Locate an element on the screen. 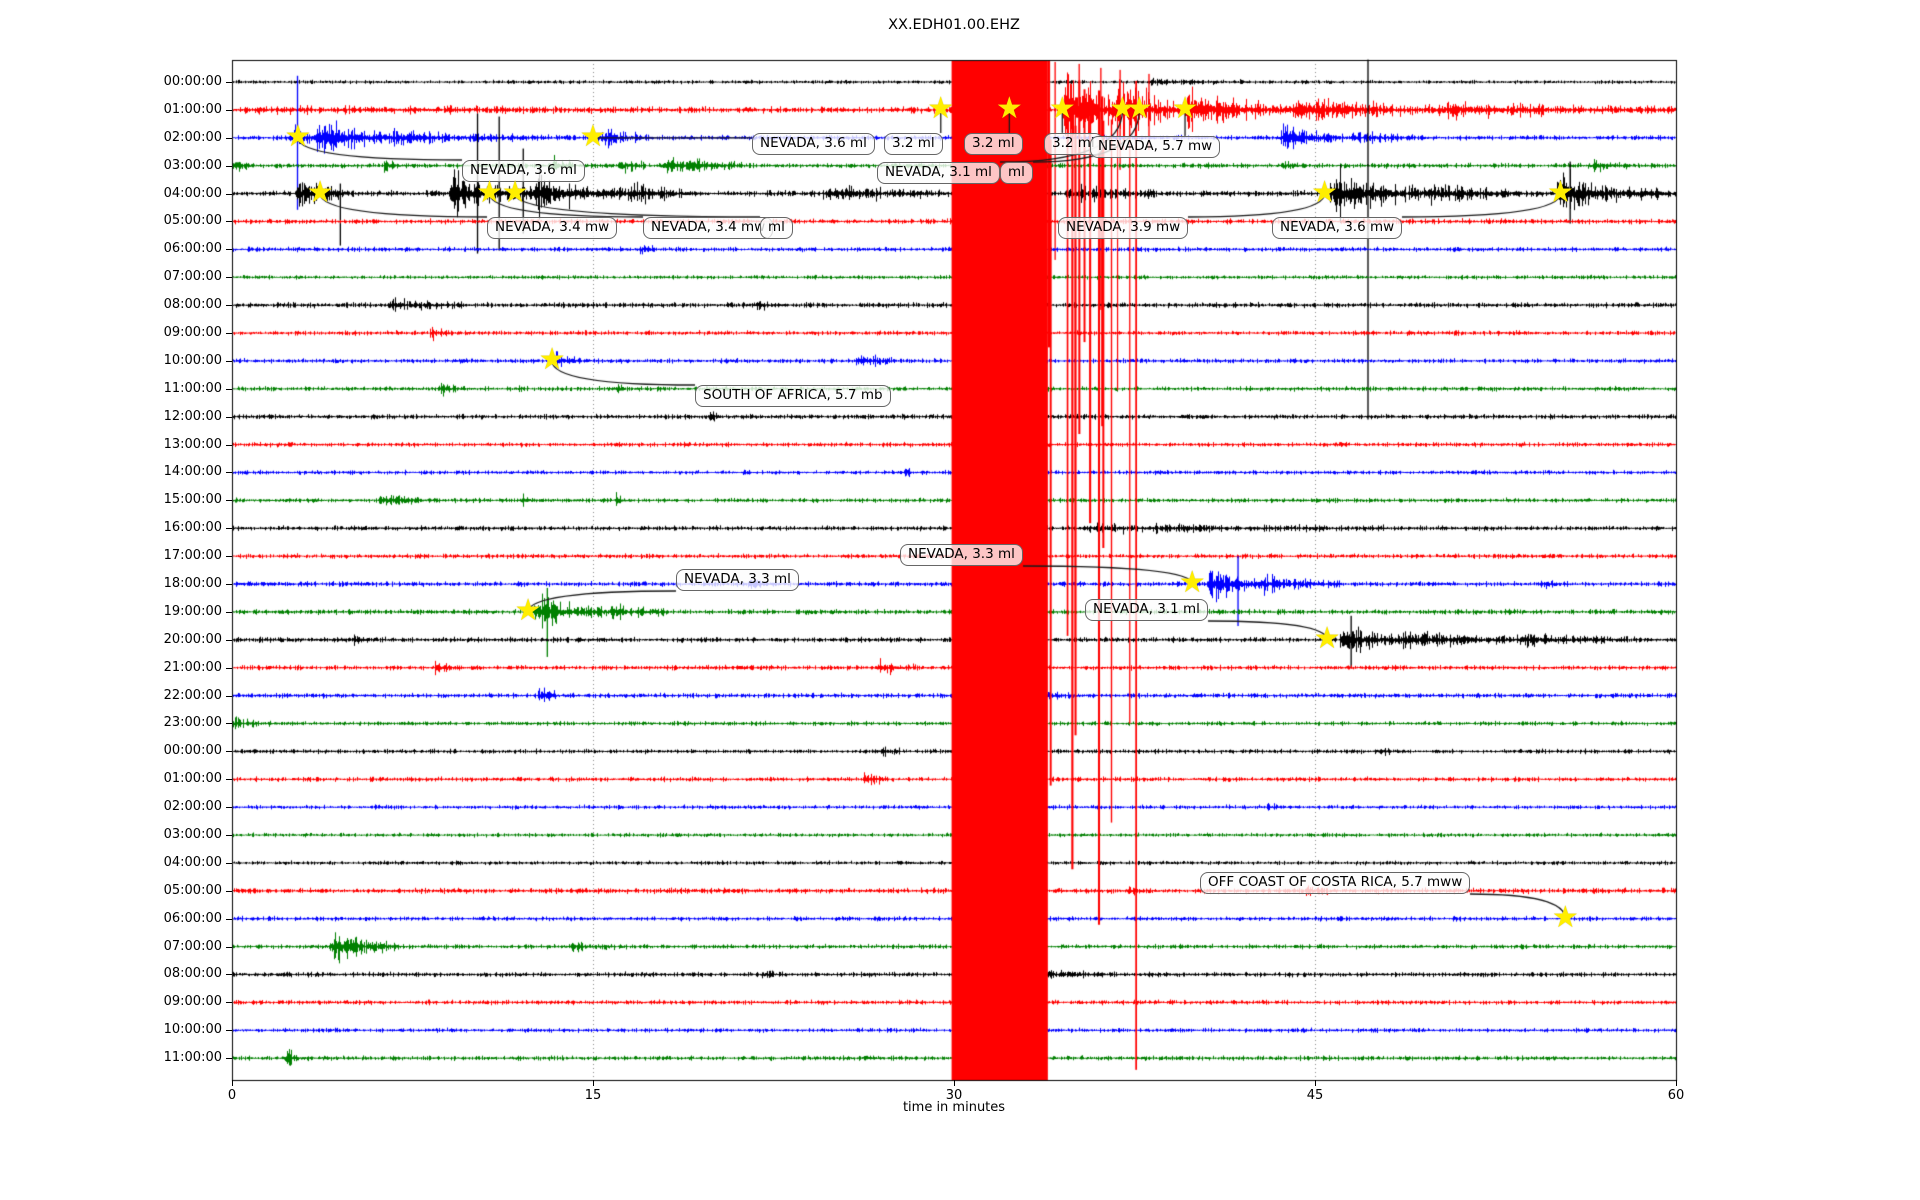 This screenshot has width=1920, height=1200. event-label: ml is located at coordinates (776, 228).